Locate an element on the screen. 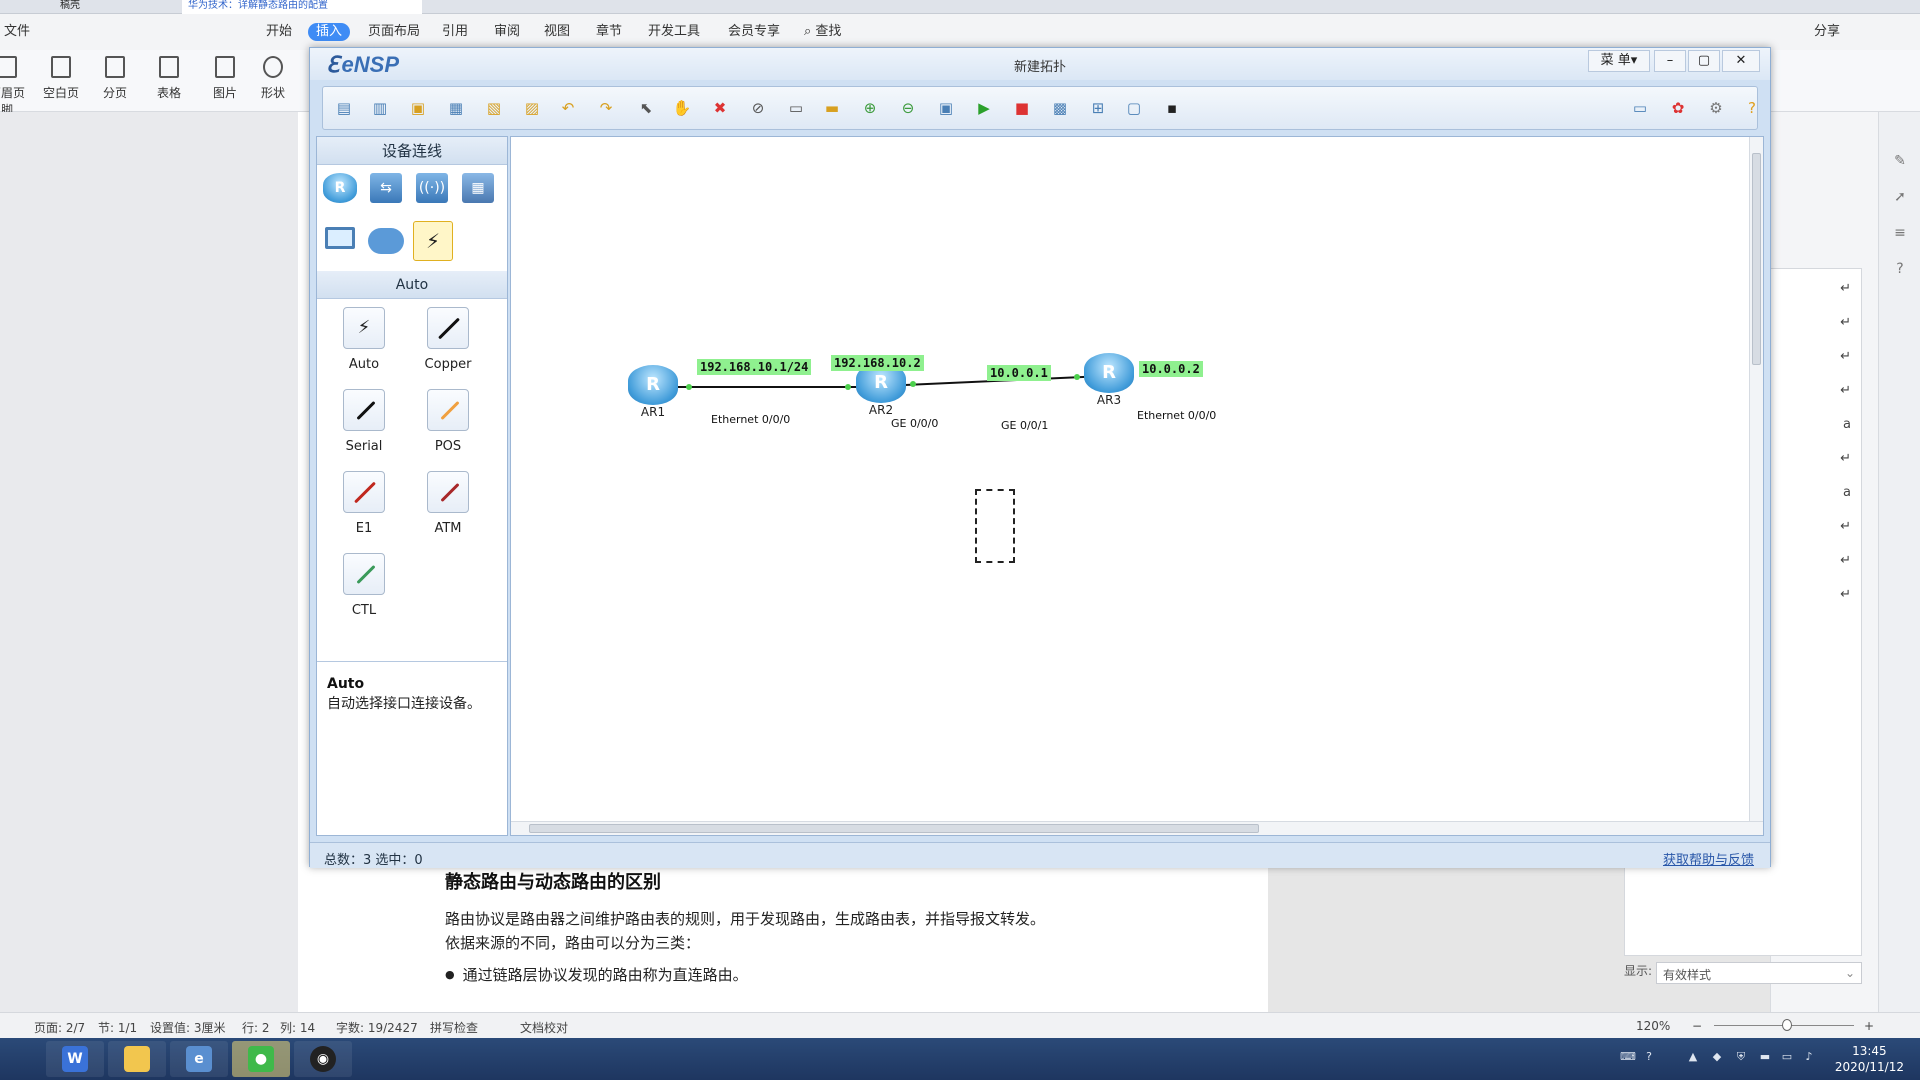  settings-sliders-icon: ≡ is located at coordinates (1900, 233).